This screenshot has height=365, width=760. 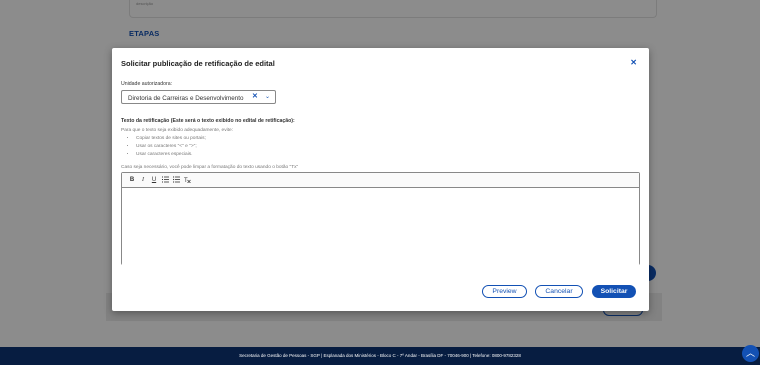 What do you see at coordinates (176, 180) in the screenshot?
I see `bullet-list-icon` at bounding box center [176, 180].